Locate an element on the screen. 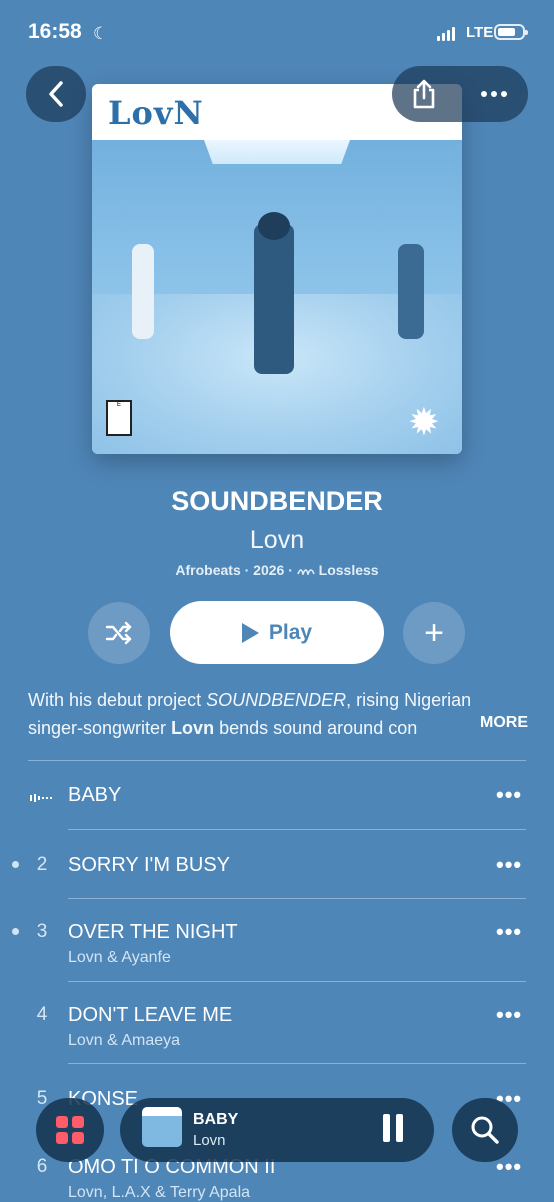  lossless-label: Lossless is located at coordinates (348, 570).